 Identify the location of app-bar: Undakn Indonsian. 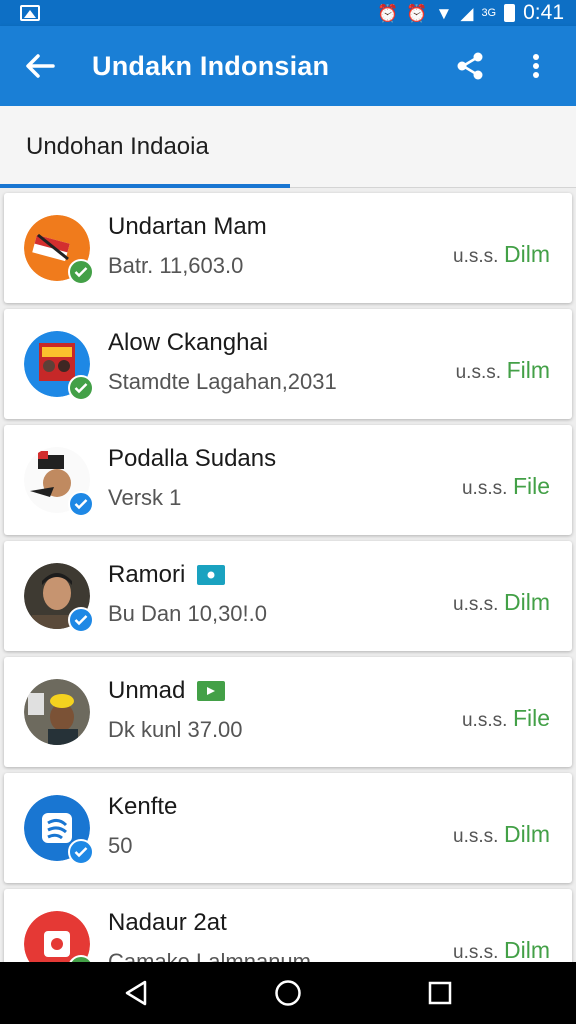
(288, 66).